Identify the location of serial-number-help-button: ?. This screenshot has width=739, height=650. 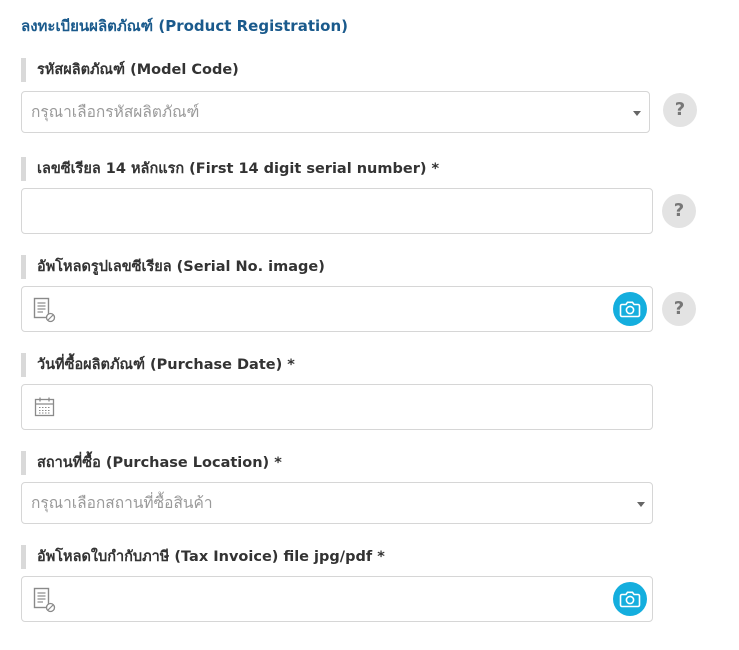
(679, 211).